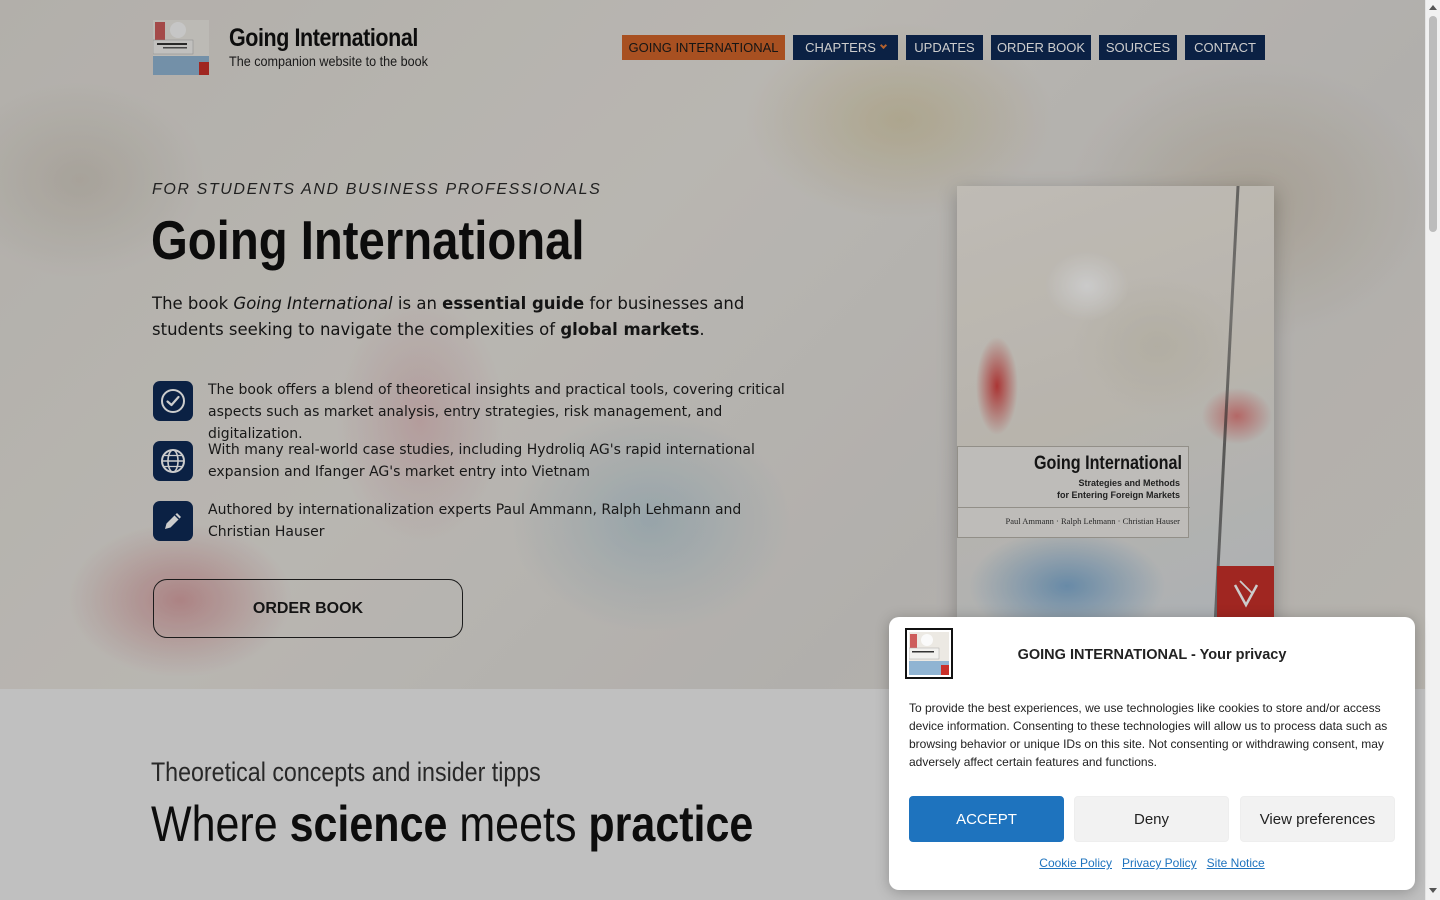  Describe the element at coordinates (929, 653) in the screenshot. I see `cookie-logo` at that location.